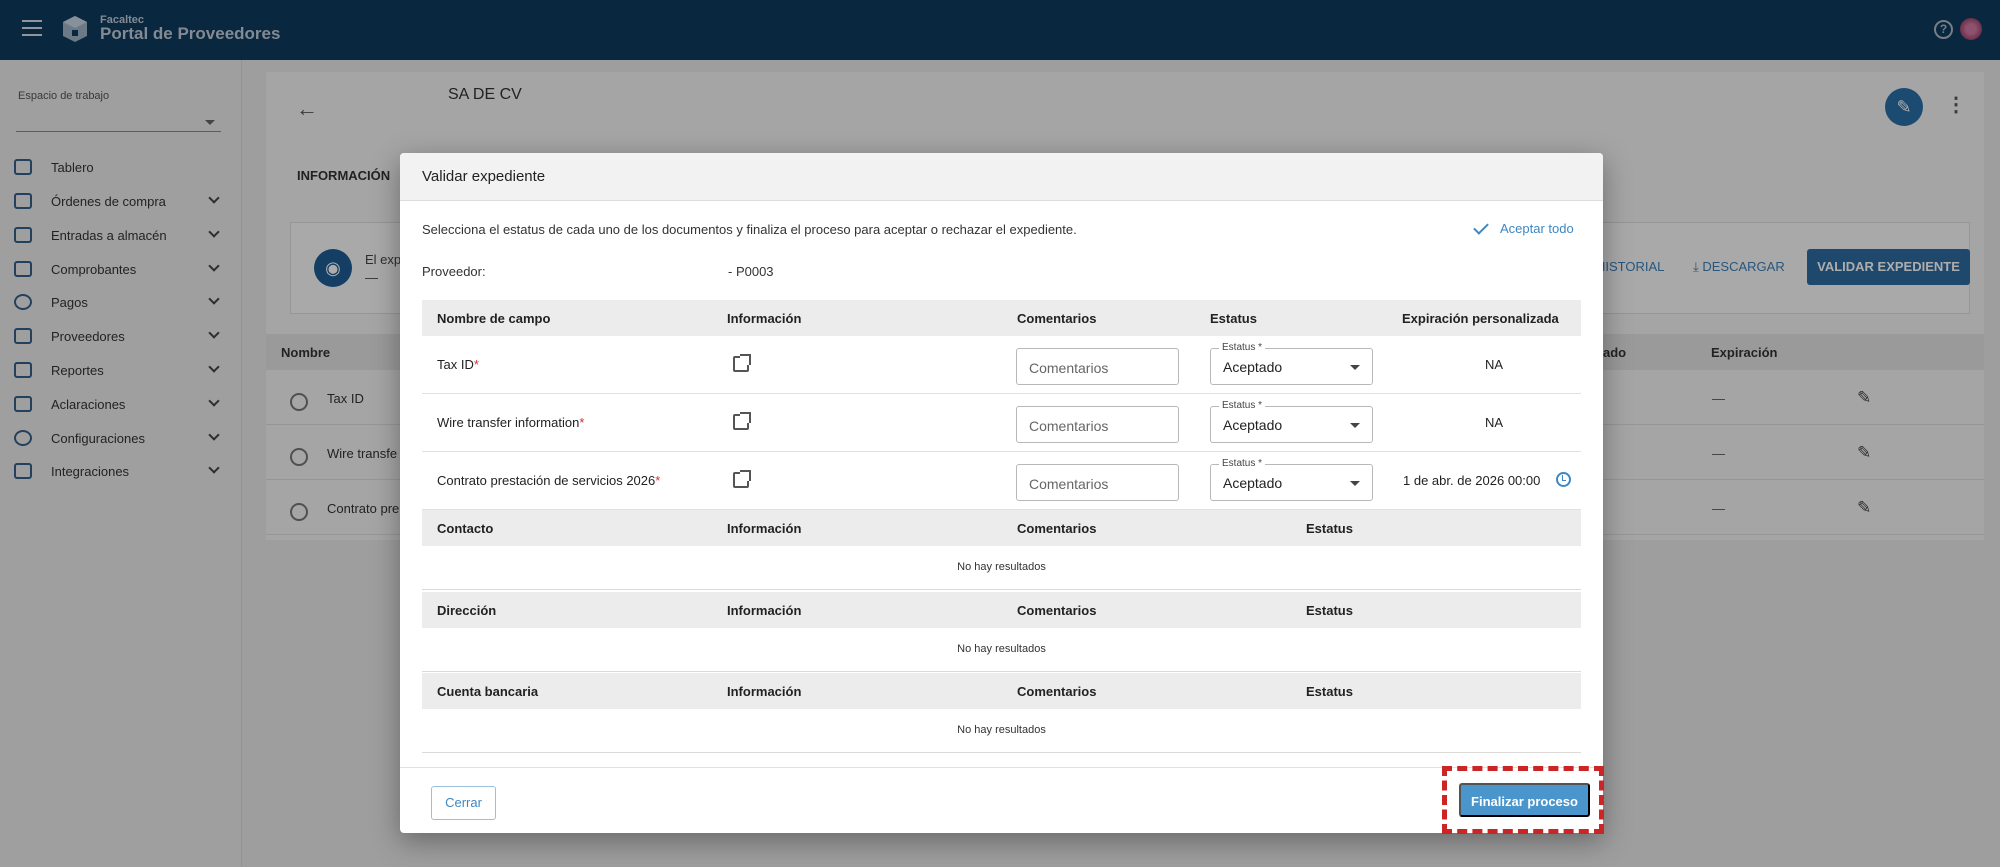  Describe the element at coordinates (494, 318) in the screenshot. I see `column-nombre-de-campo: Nombre de campo` at that location.